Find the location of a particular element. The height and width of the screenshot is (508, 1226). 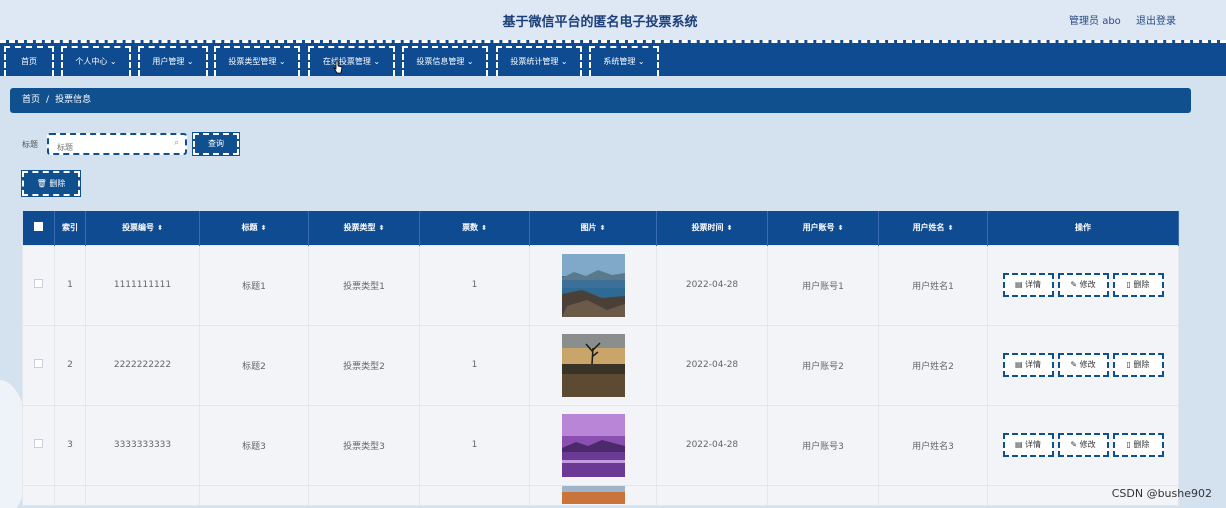

nav-personal-center: 个人中心 ⌄ is located at coordinates (96, 61).